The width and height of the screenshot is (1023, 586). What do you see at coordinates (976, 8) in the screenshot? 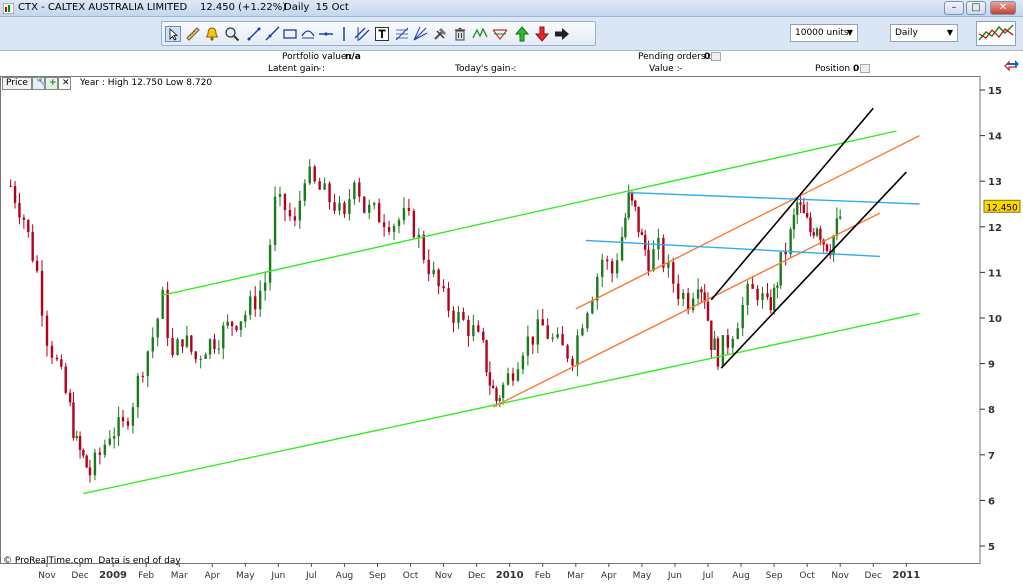
I see `maximize-button: □` at bounding box center [976, 8].